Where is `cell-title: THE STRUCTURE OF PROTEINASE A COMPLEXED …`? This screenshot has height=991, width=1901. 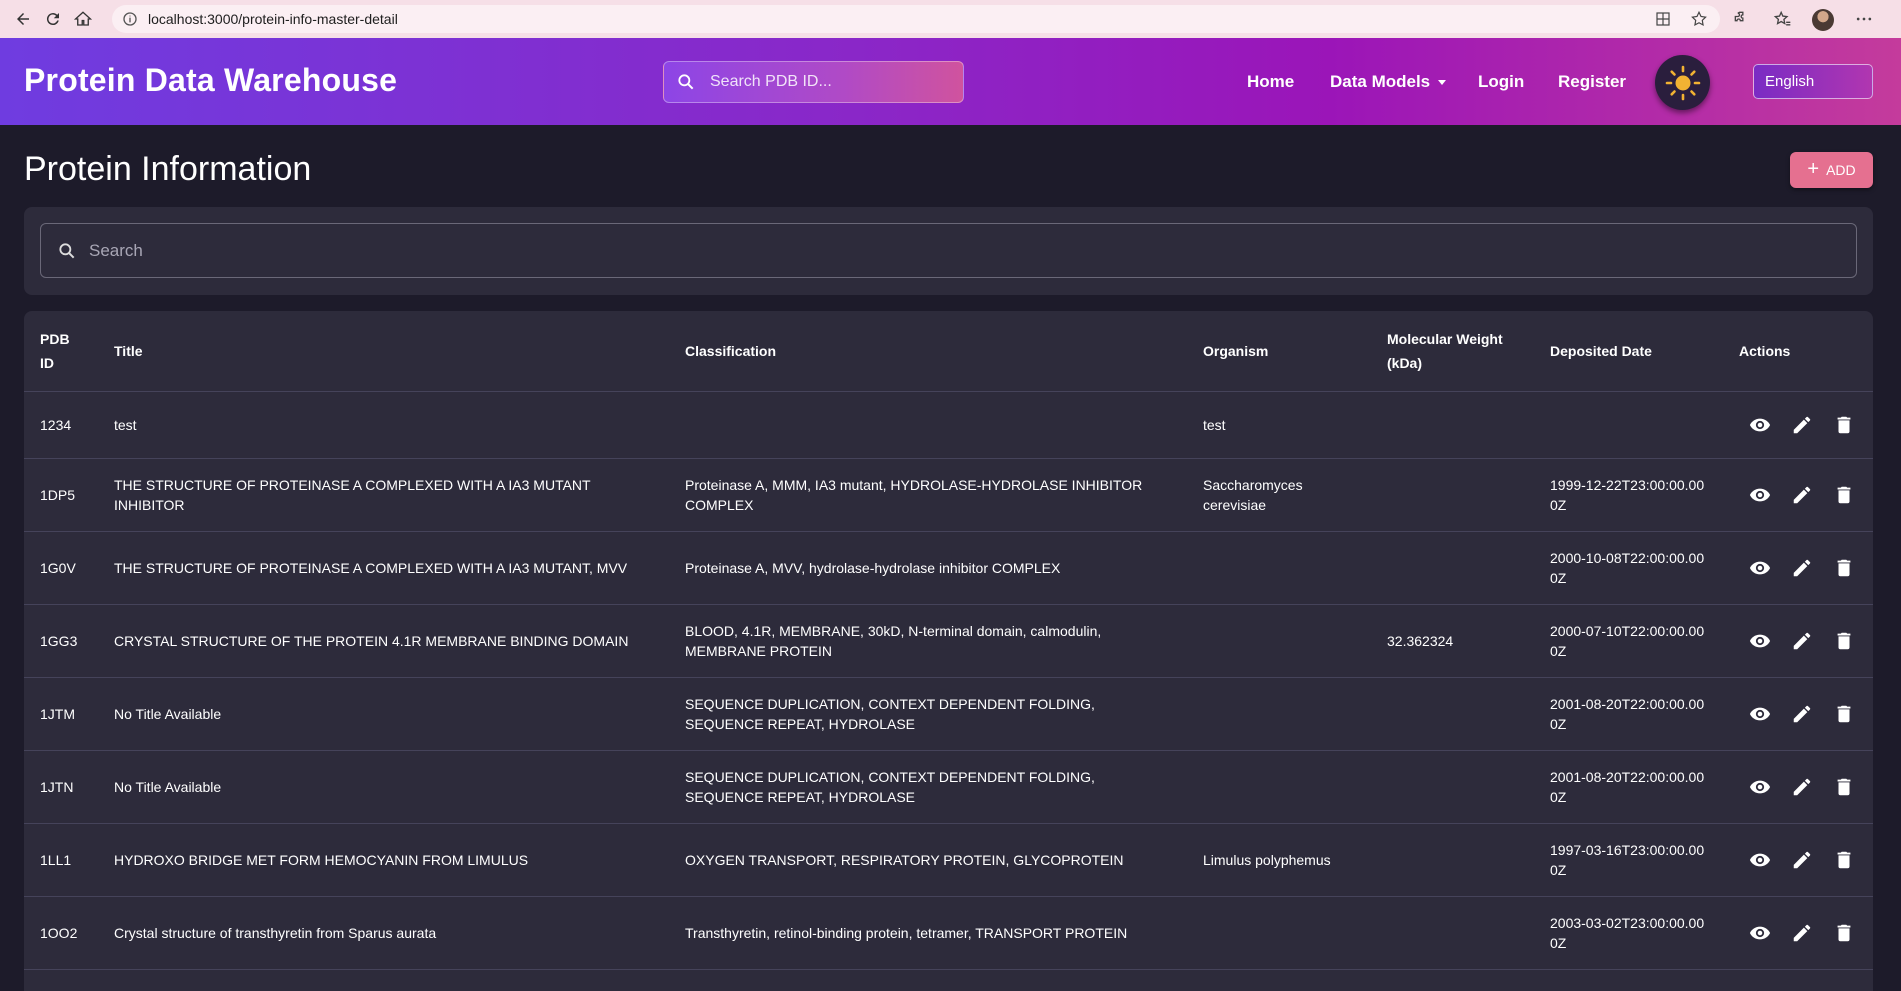 cell-title: THE STRUCTURE OF PROTEINASE A COMPLEXED … is located at coordinates (383, 568).